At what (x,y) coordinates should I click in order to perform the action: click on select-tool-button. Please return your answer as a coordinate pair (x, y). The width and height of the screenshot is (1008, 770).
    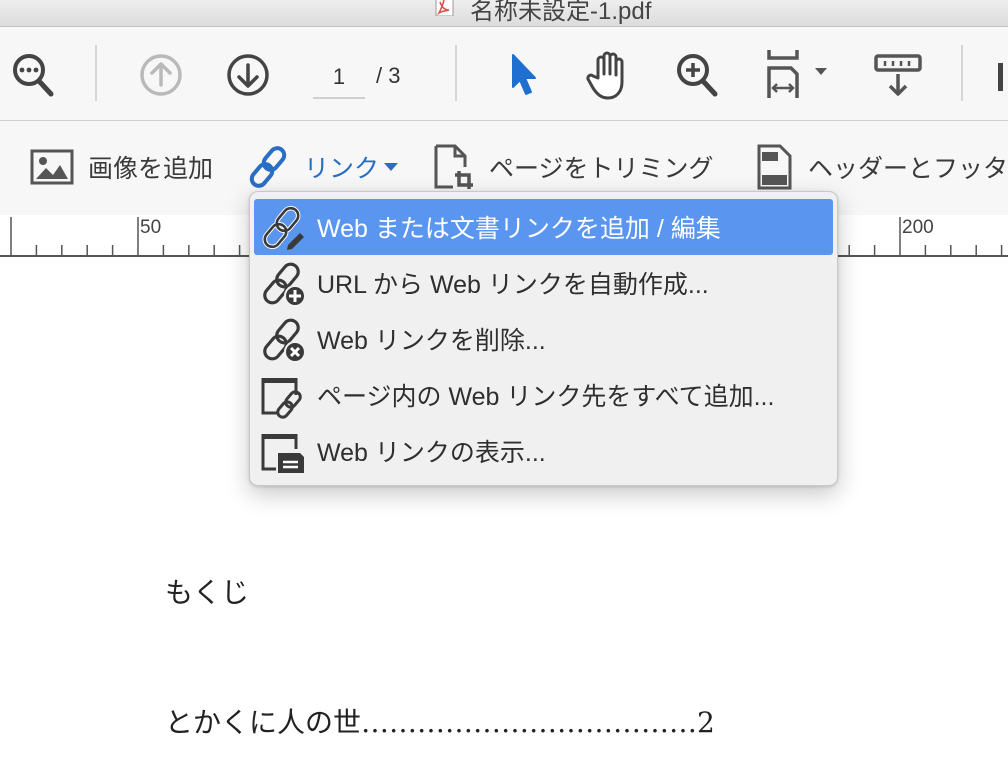
    Looking at the image, I should click on (523, 75).